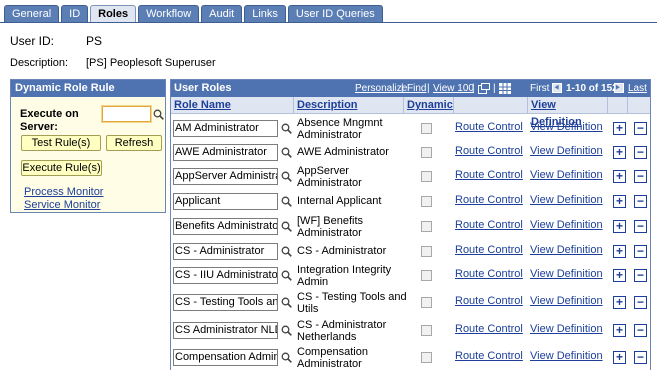 This screenshot has width=657, height=372. I want to click on column-dynamic: Dynamic, so click(429, 105).